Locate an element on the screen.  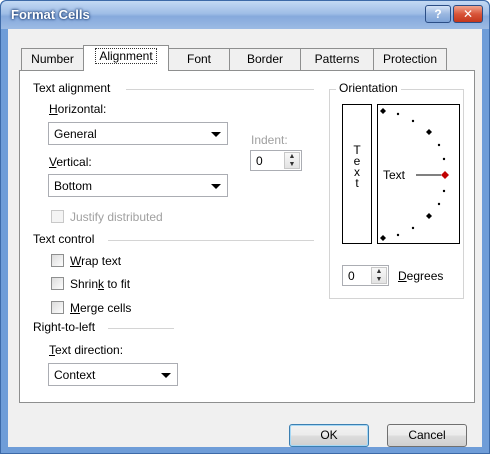
horizontal-label: Horizontal: is located at coordinates (78, 109).